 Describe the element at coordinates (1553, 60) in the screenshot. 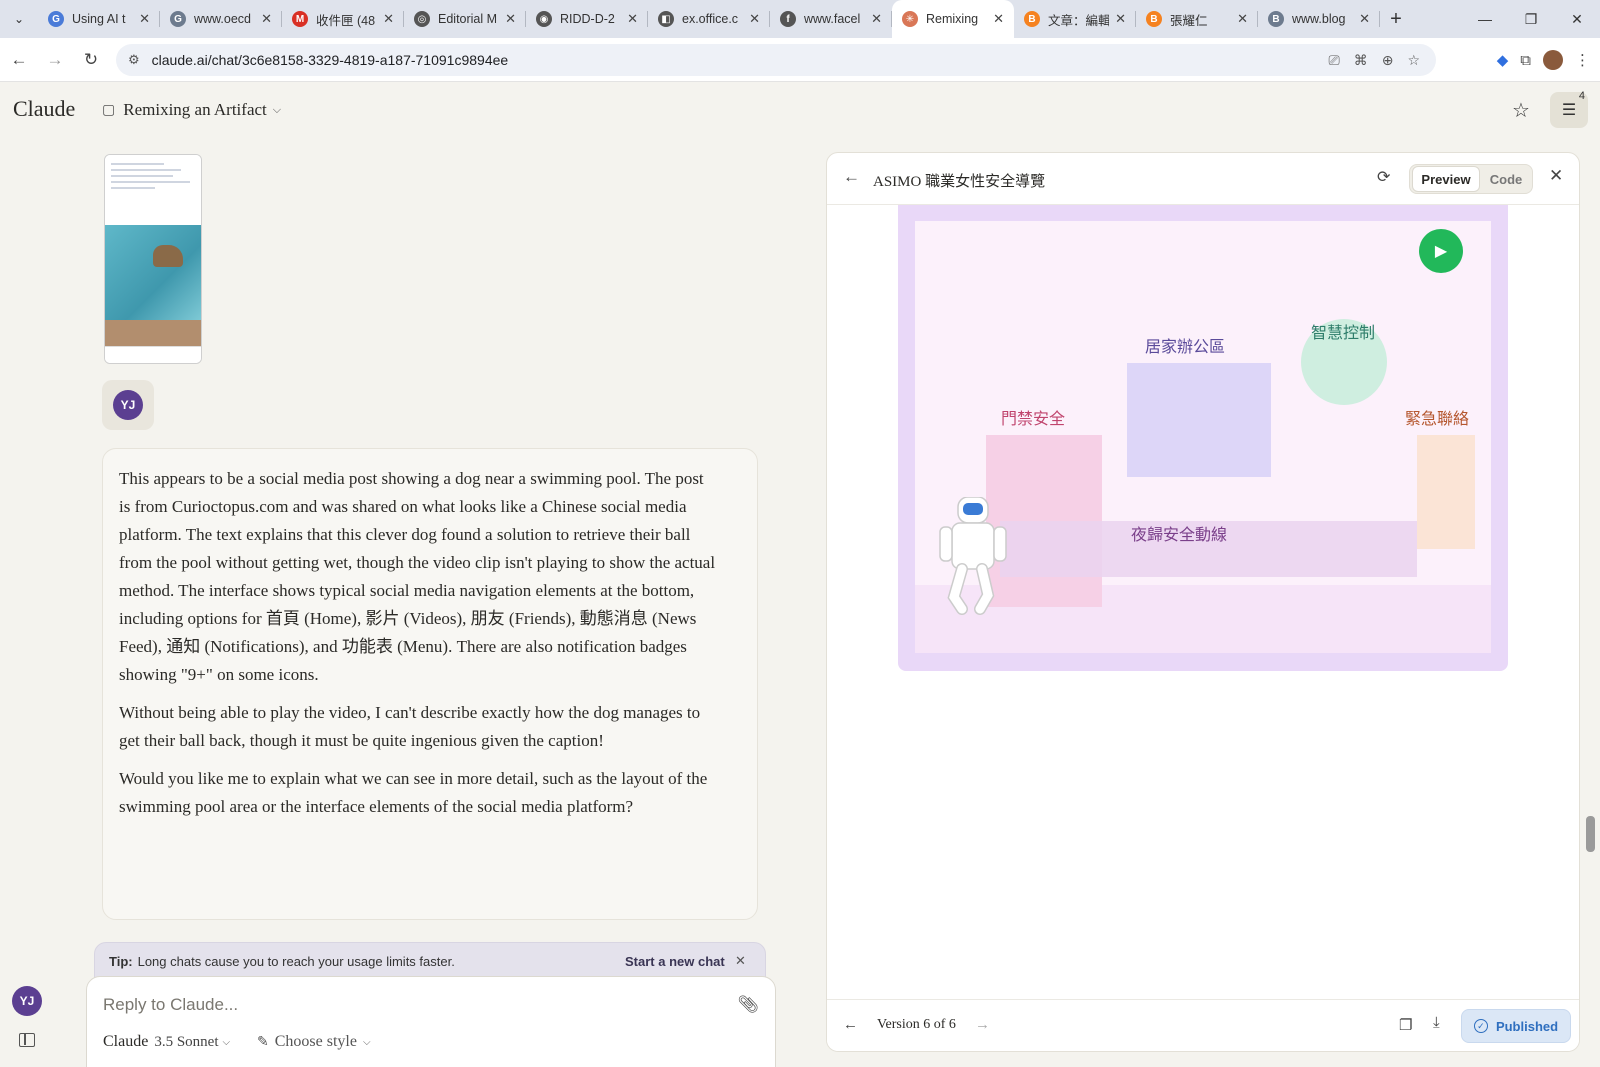

I see `profile-avatar` at that location.